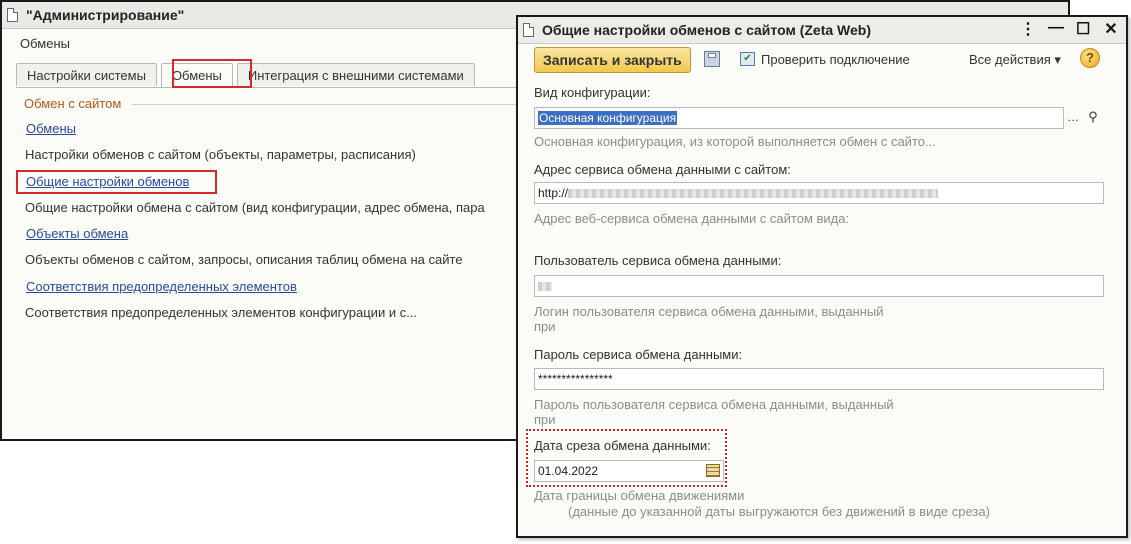 The width and height of the screenshot is (1131, 544). What do you see at coordinates (819, 379) in the screenshot?
I see `password-field: ****************` at bounding box center [819, 379].